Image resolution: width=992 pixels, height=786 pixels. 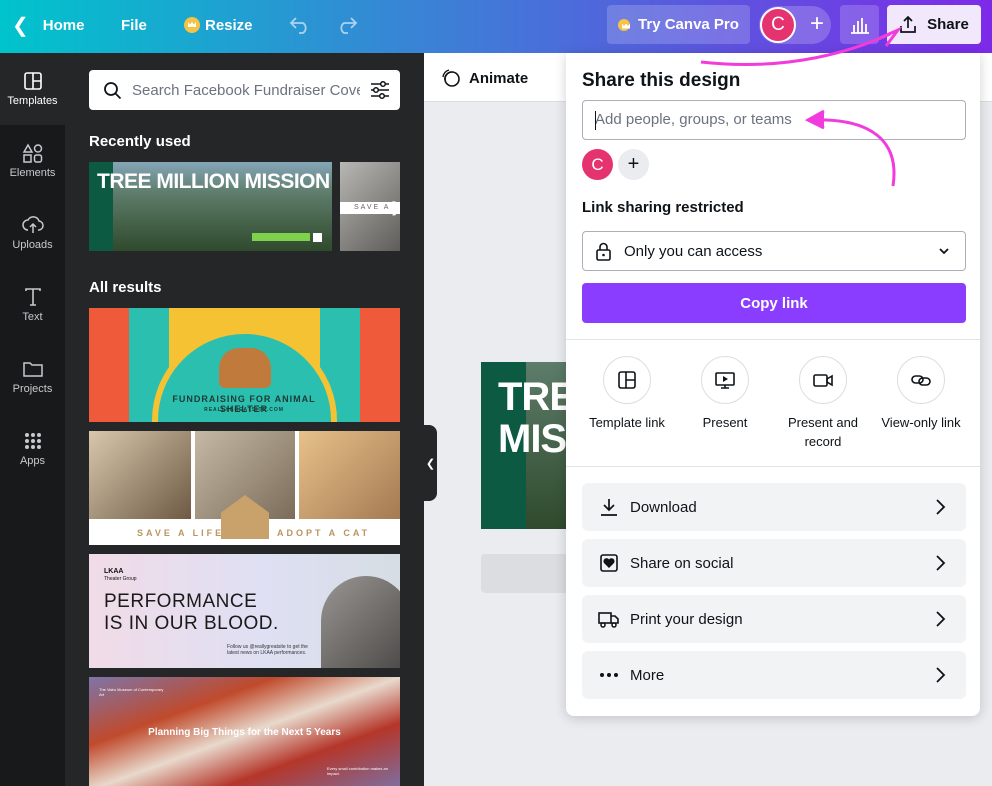 I want to click on row-label: Print your design, so click(x=686, y=619).